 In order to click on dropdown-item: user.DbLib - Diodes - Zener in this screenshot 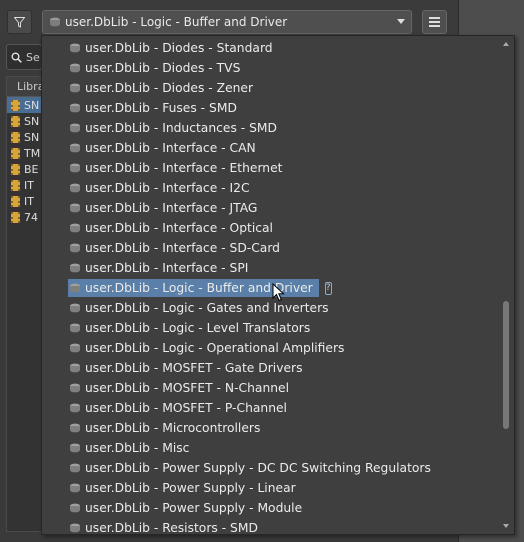, I will do `click(258, 88)`.